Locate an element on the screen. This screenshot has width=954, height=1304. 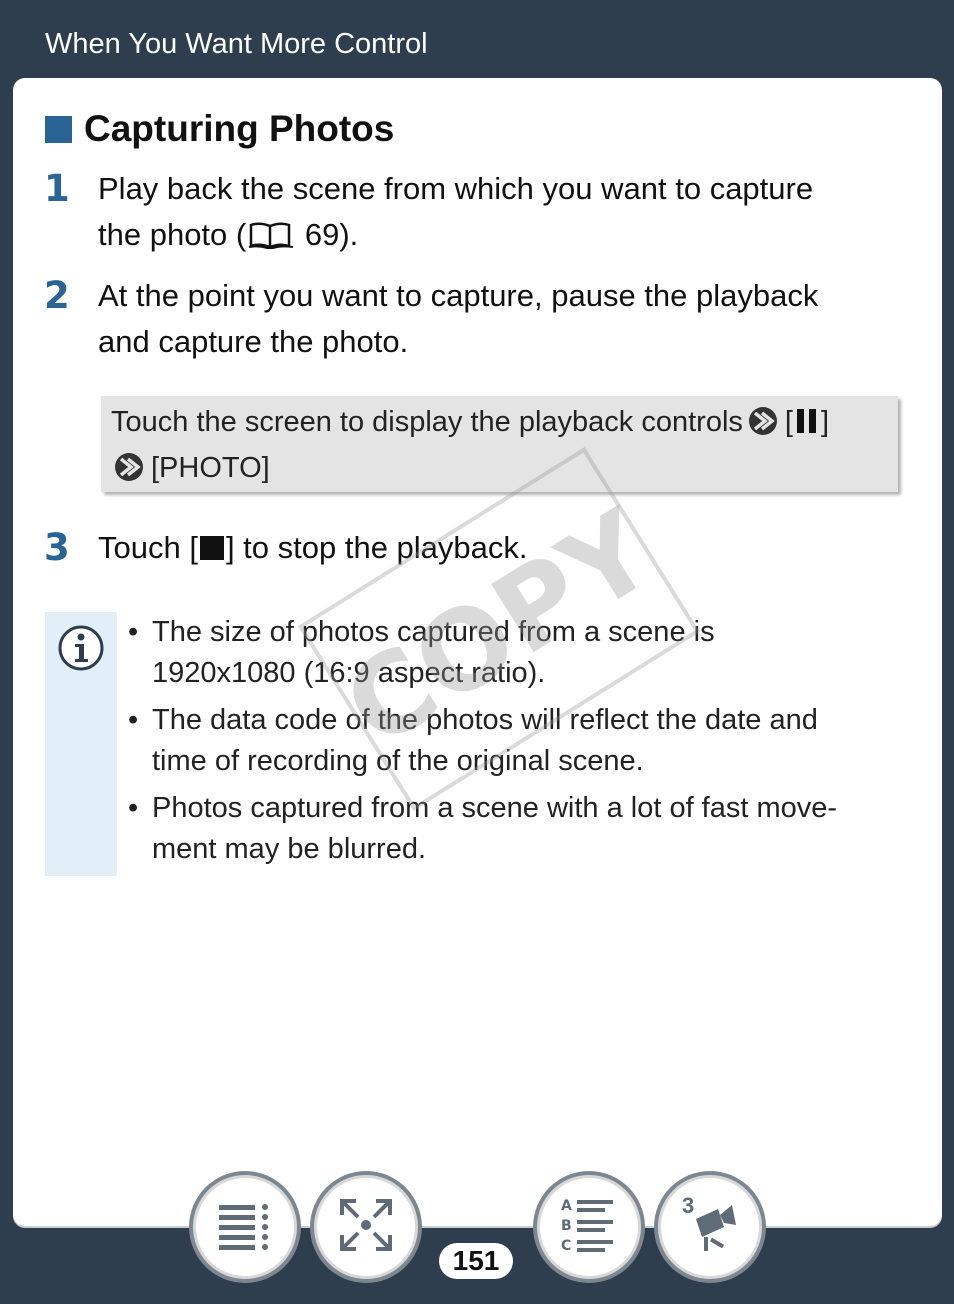
camcorder-icon: 3 is located at coordinates (710, 1225).